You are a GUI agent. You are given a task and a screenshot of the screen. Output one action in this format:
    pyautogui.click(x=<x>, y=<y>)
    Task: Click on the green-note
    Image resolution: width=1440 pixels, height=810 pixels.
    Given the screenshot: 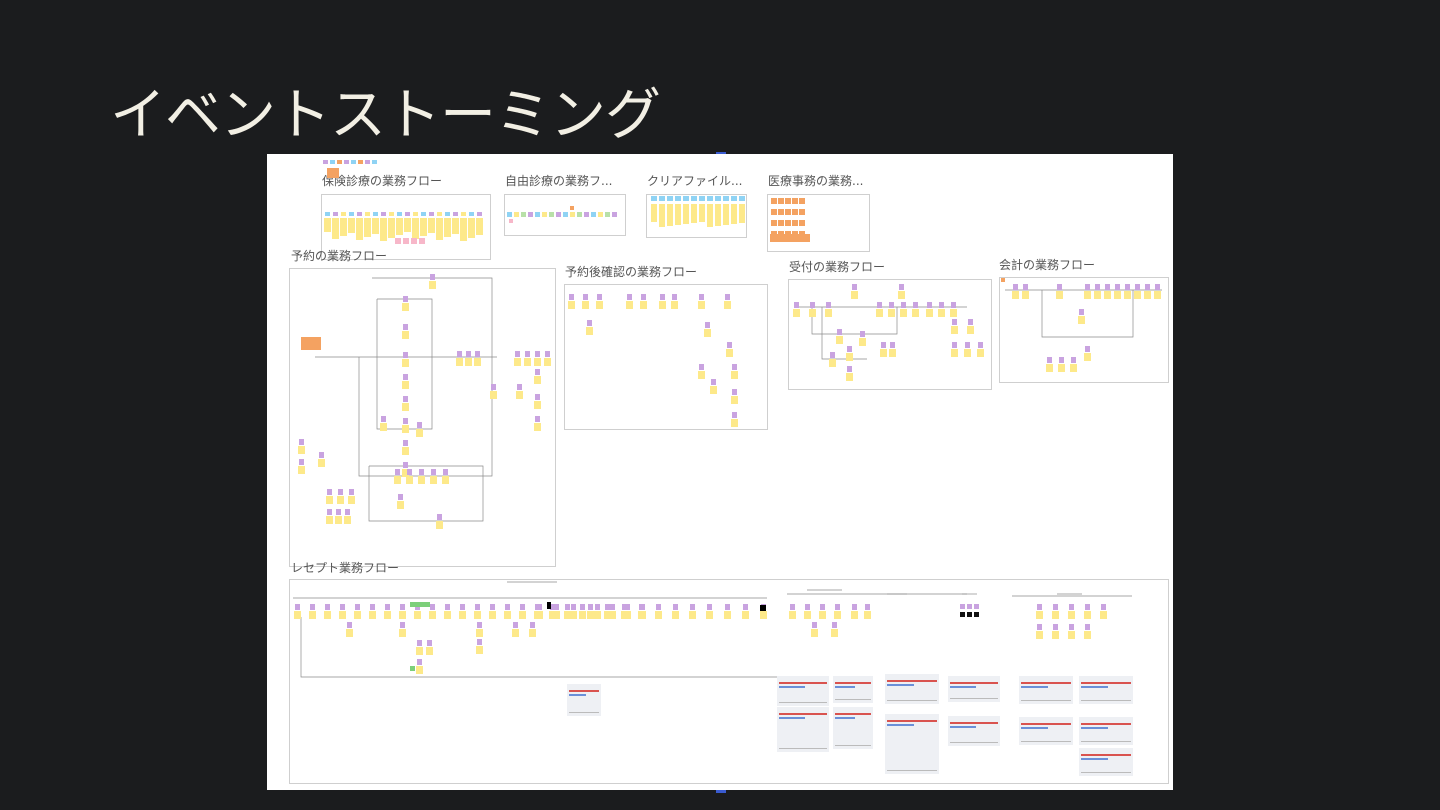 What is the action you would take?
    pyautogui.click(x=422, y=604)
    